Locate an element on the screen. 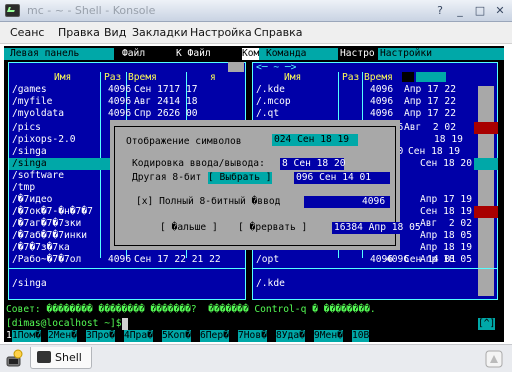 Image resolution: width=512 pixels, height=372 pixels. left-row-name: /pixops-2.0 is located at coordinates (44, 140).